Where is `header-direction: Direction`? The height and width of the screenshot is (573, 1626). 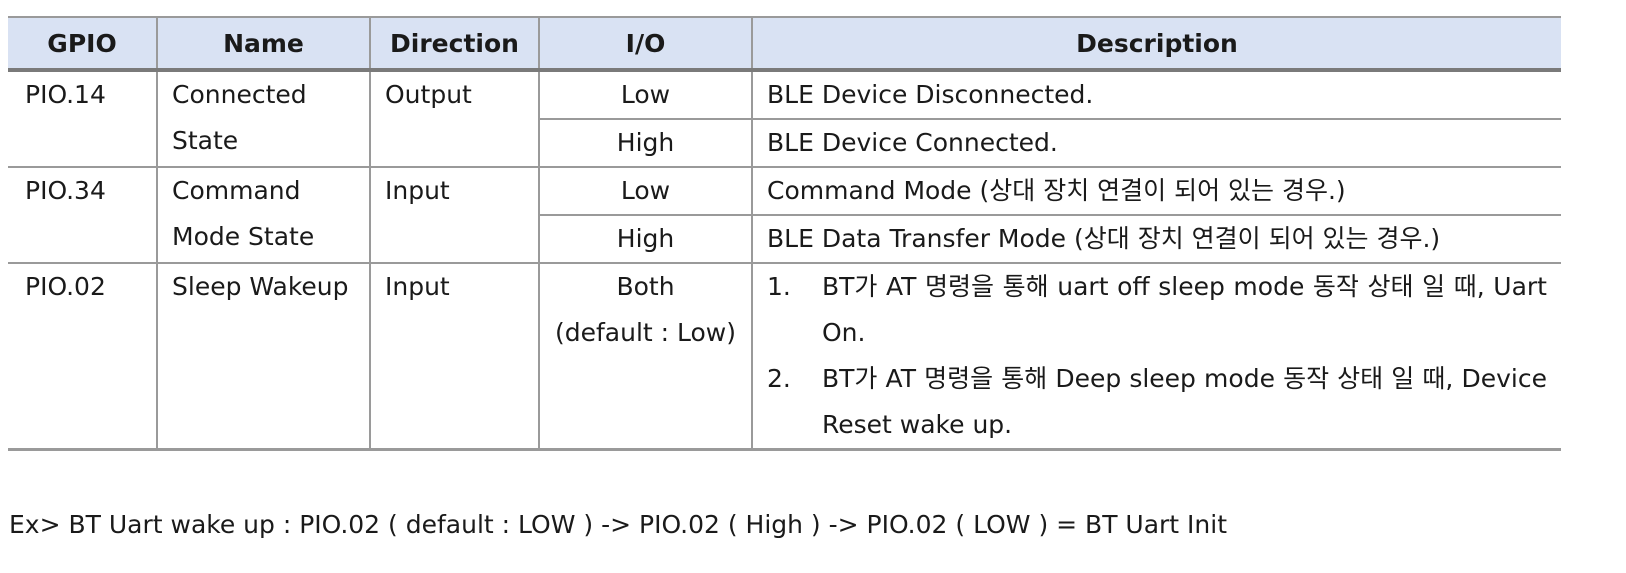 header-direction: Direction is located at coordinates (454, 44).